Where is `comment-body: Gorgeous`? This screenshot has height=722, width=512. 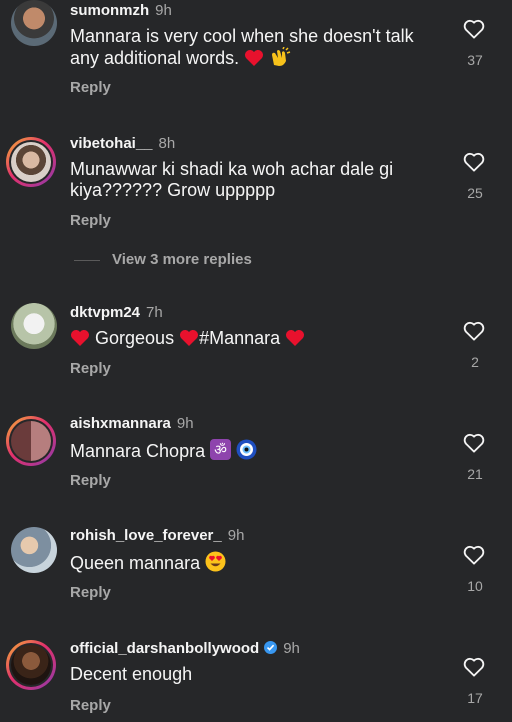
comment-body: Gorgeous is located at coordinates (135, 338).